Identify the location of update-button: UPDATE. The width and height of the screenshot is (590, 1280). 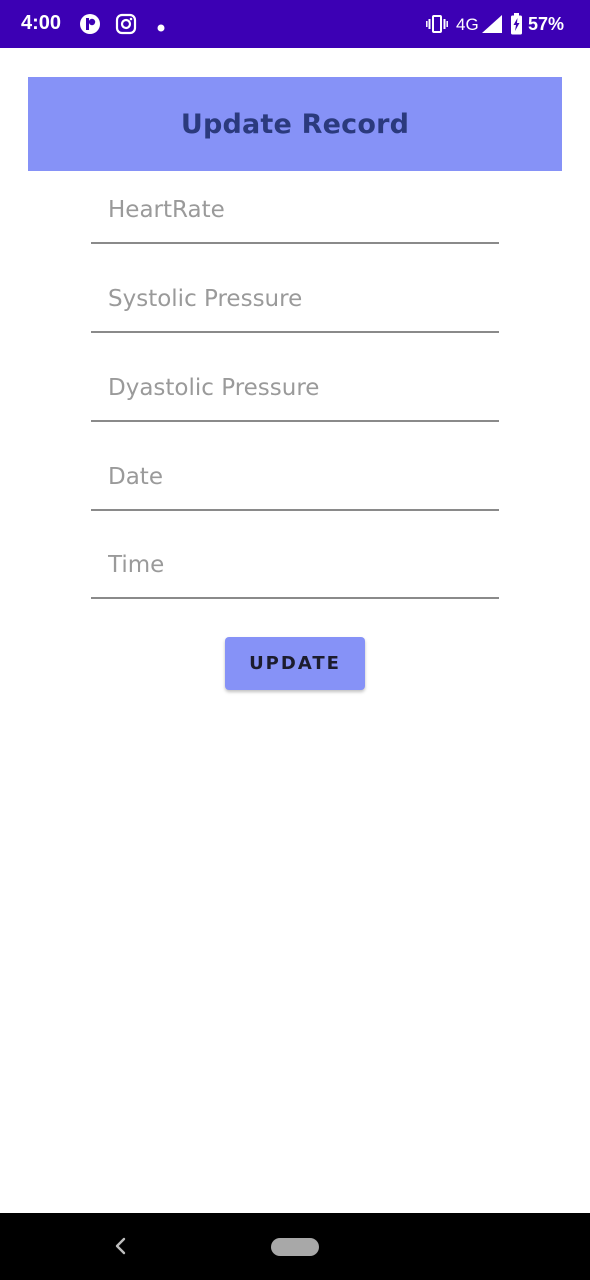
(295, 663).